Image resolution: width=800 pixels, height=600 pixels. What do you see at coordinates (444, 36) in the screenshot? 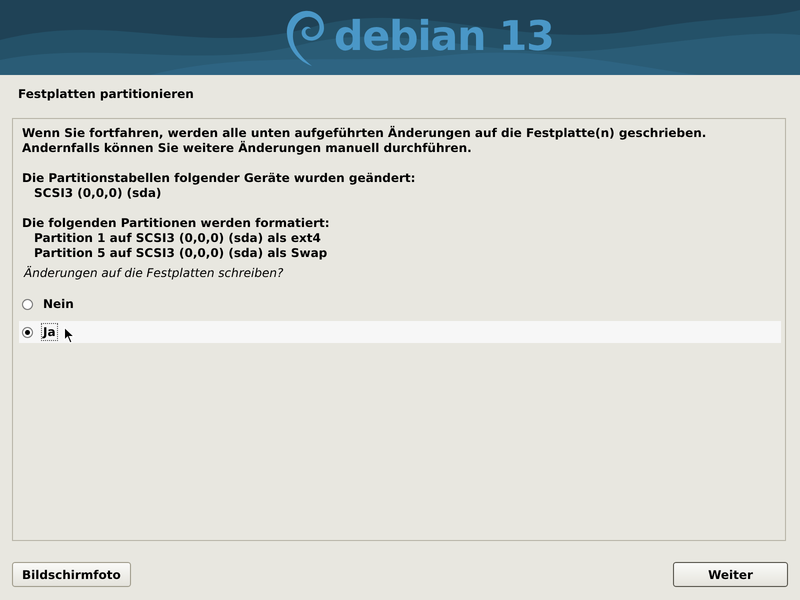
I see `logo-text: debian 13` at bounding box center [444, 36].